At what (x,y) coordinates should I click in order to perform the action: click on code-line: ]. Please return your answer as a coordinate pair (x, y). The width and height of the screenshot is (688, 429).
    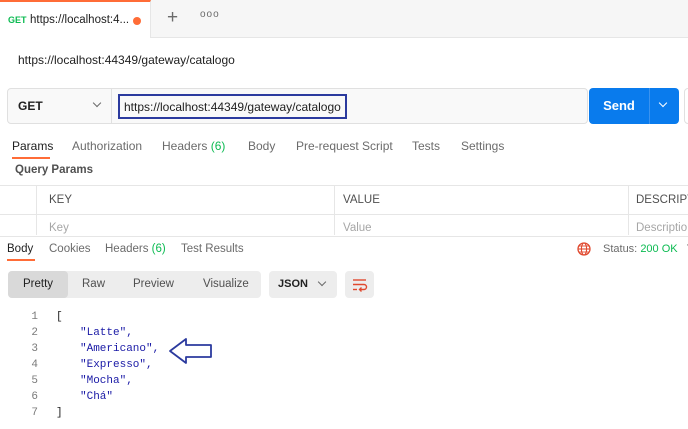
    Looking at the image, I should click on (59, 413).